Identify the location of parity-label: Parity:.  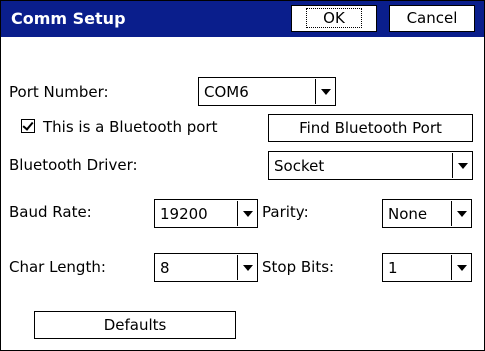
(285, 212).